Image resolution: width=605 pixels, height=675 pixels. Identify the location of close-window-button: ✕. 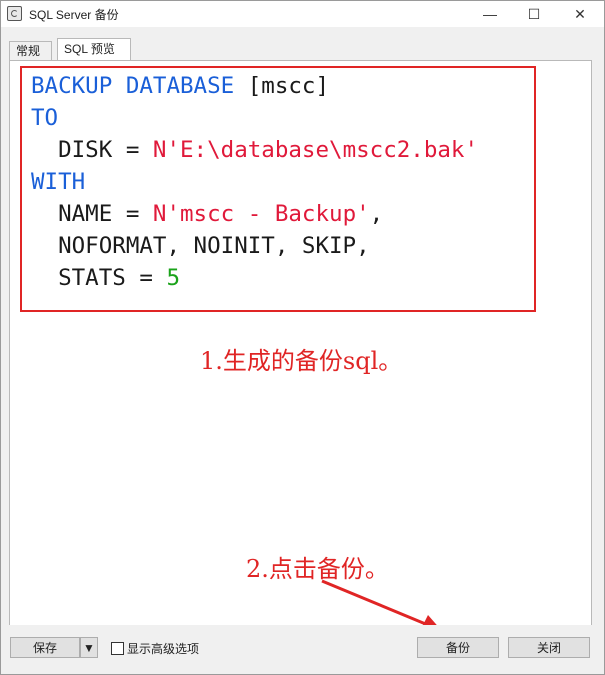
(580, 14).